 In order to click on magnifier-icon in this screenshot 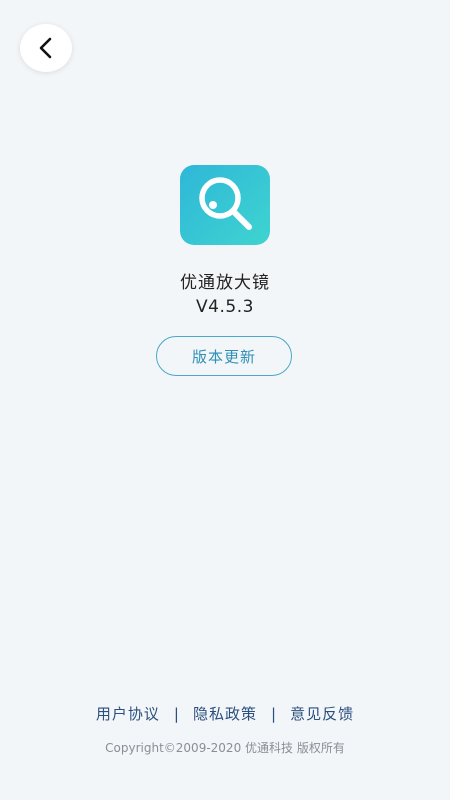, I will do `click(225, 205)`.